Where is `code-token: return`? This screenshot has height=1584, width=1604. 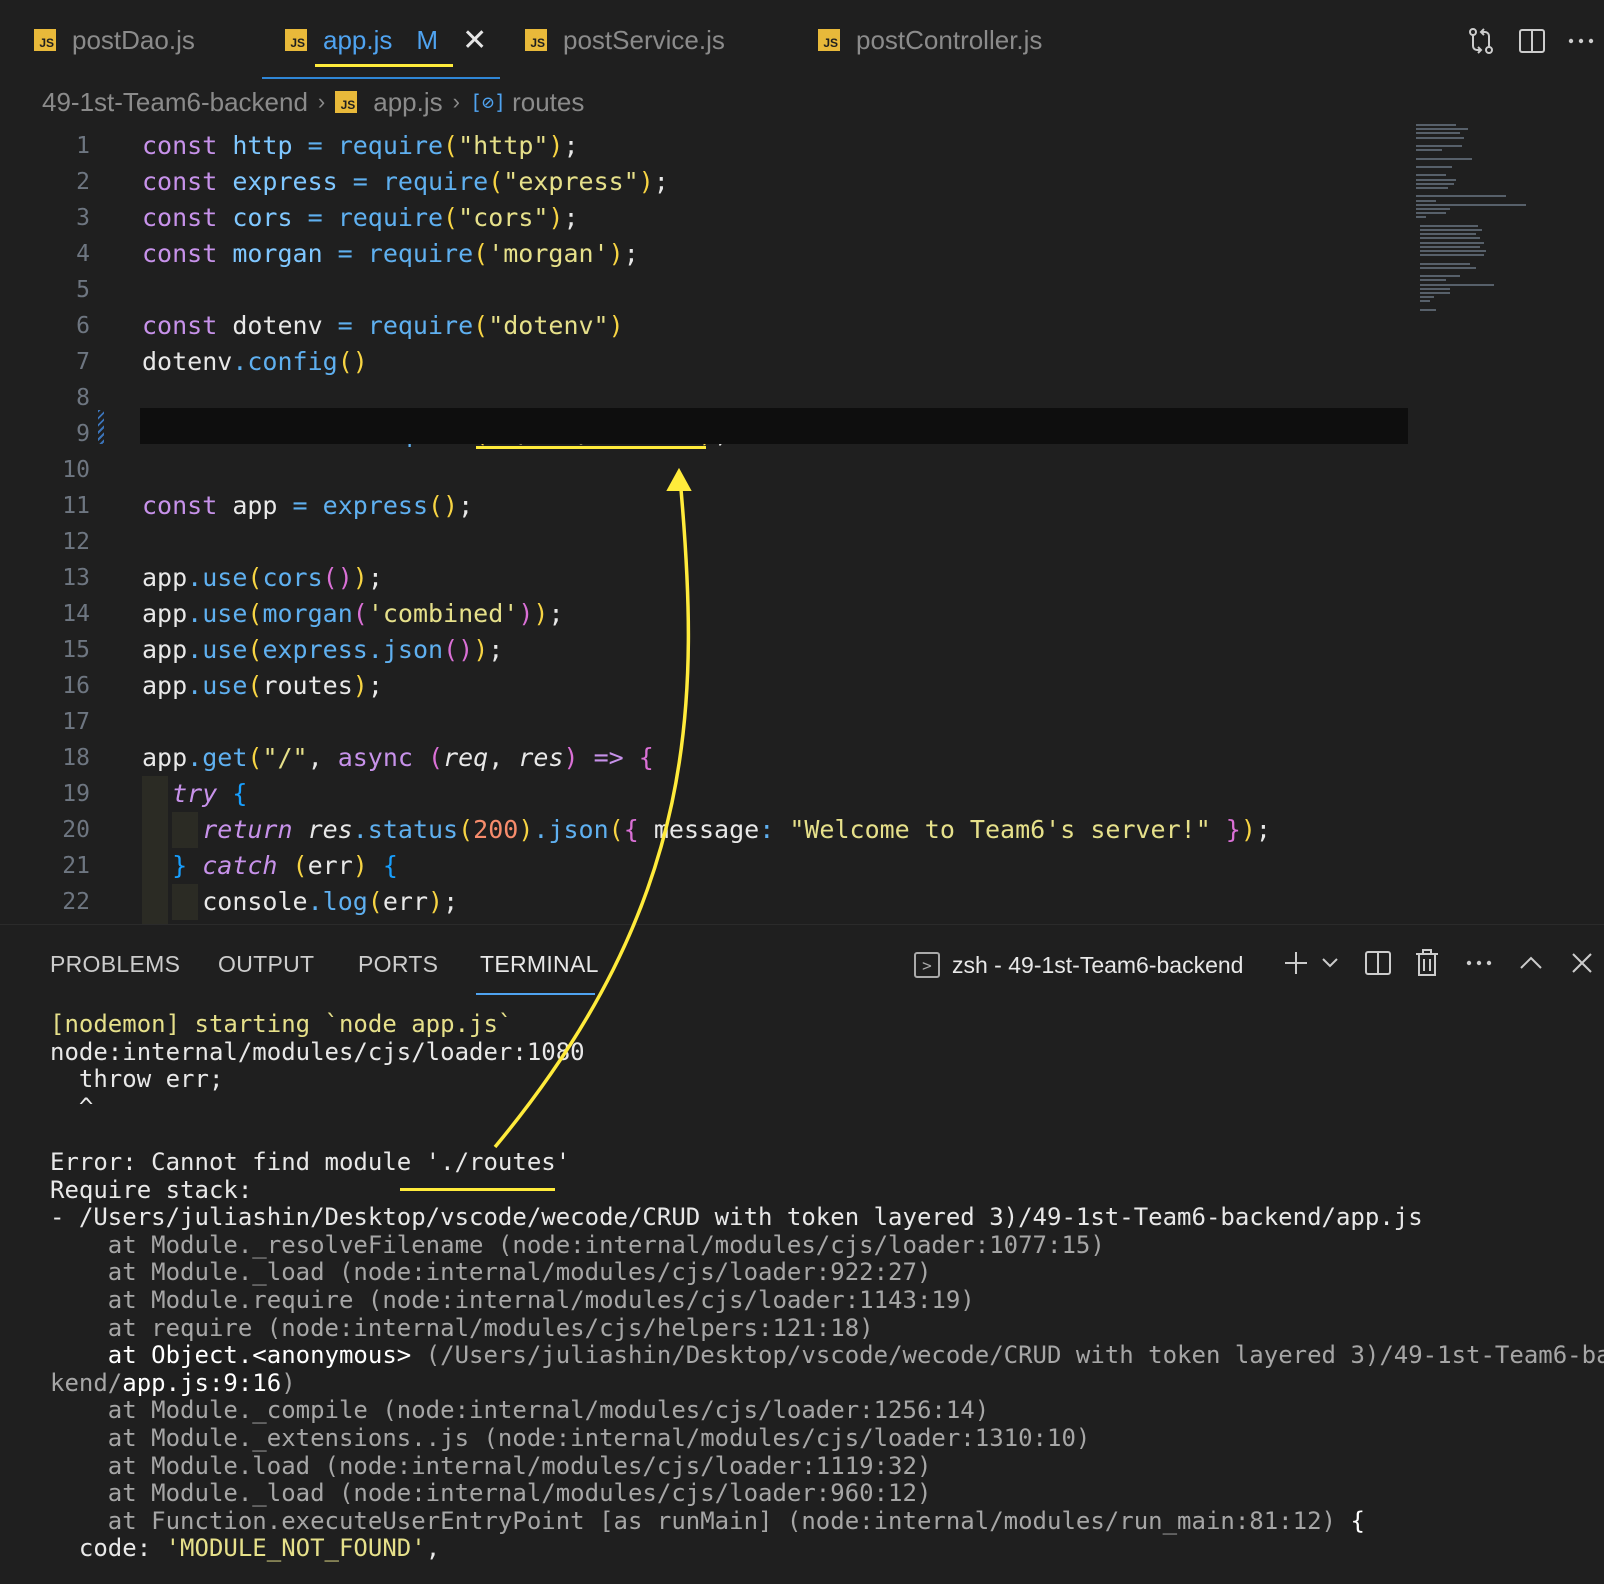
code-token: return is located at coordinates (255, 829).